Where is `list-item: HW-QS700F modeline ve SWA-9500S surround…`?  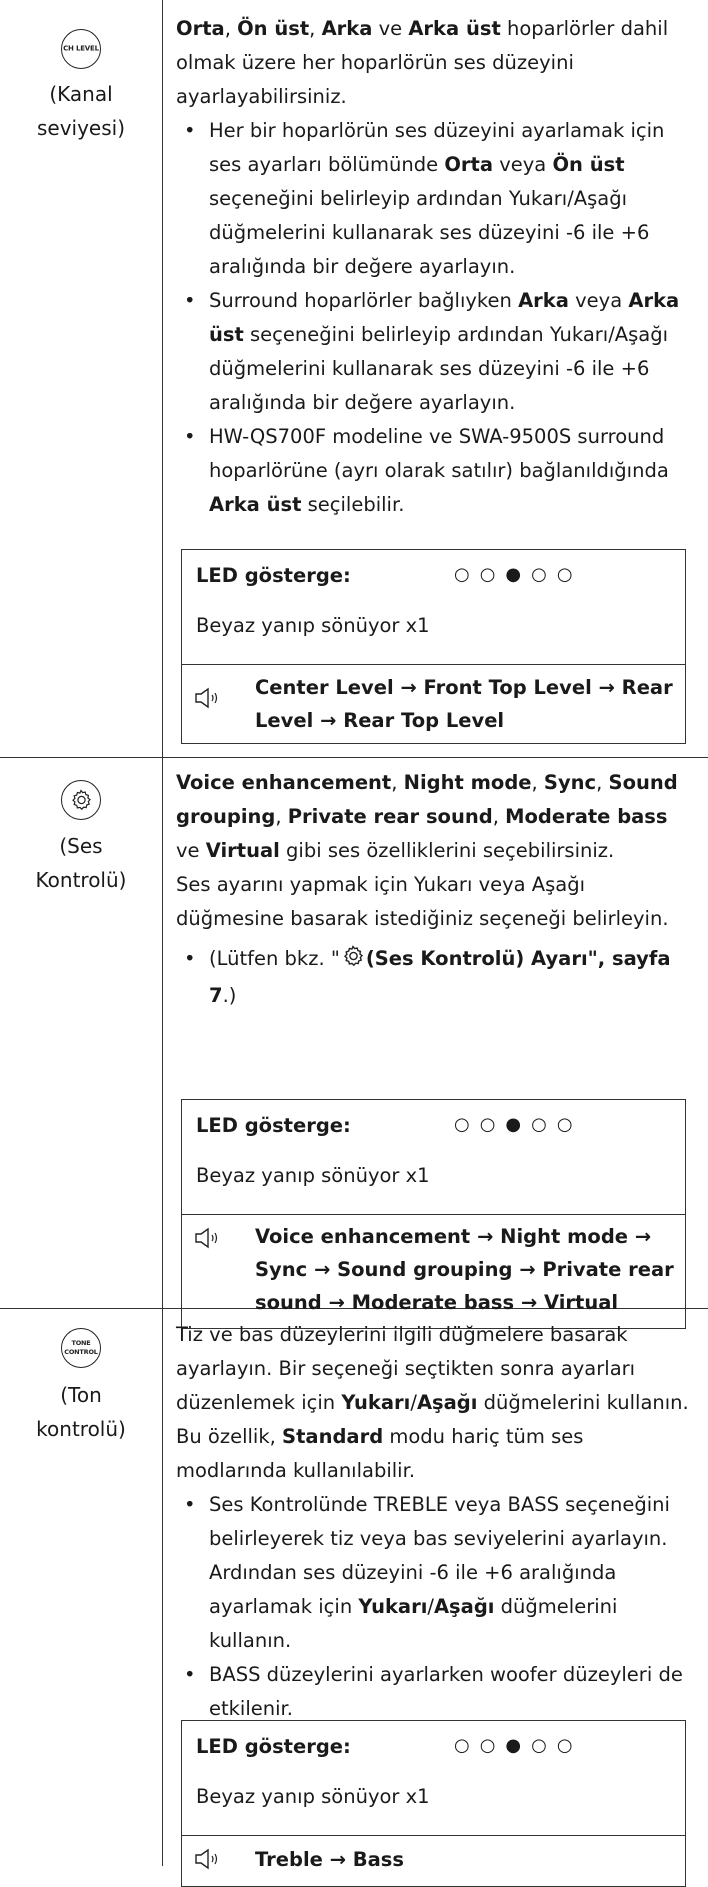 list-item: HW-QS700F modeline ve SWA-9500S surround… is located at coordinates (436, 471).